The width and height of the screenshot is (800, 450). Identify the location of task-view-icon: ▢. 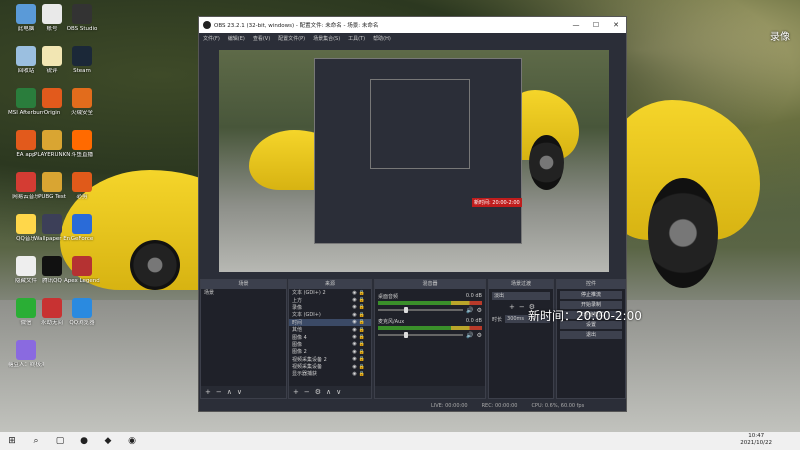
(60, 441).